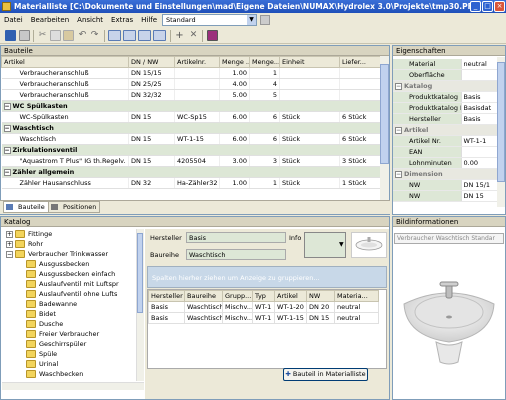 The width and height of the screenshot is (506, 400). I want to click on view-grid-icon, so click(129, 35).